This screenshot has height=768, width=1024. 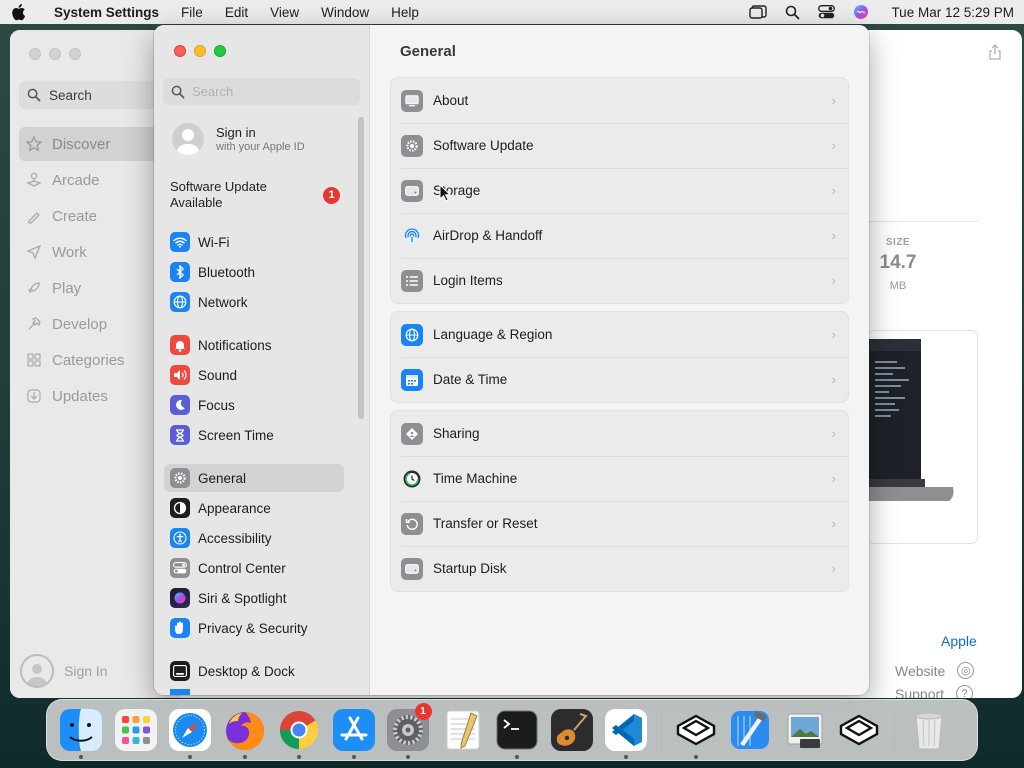 What do you see at coordinates (254, 692) in the screenshot?
I see `sidebar-item-partial` at bounding box center [254, 692].